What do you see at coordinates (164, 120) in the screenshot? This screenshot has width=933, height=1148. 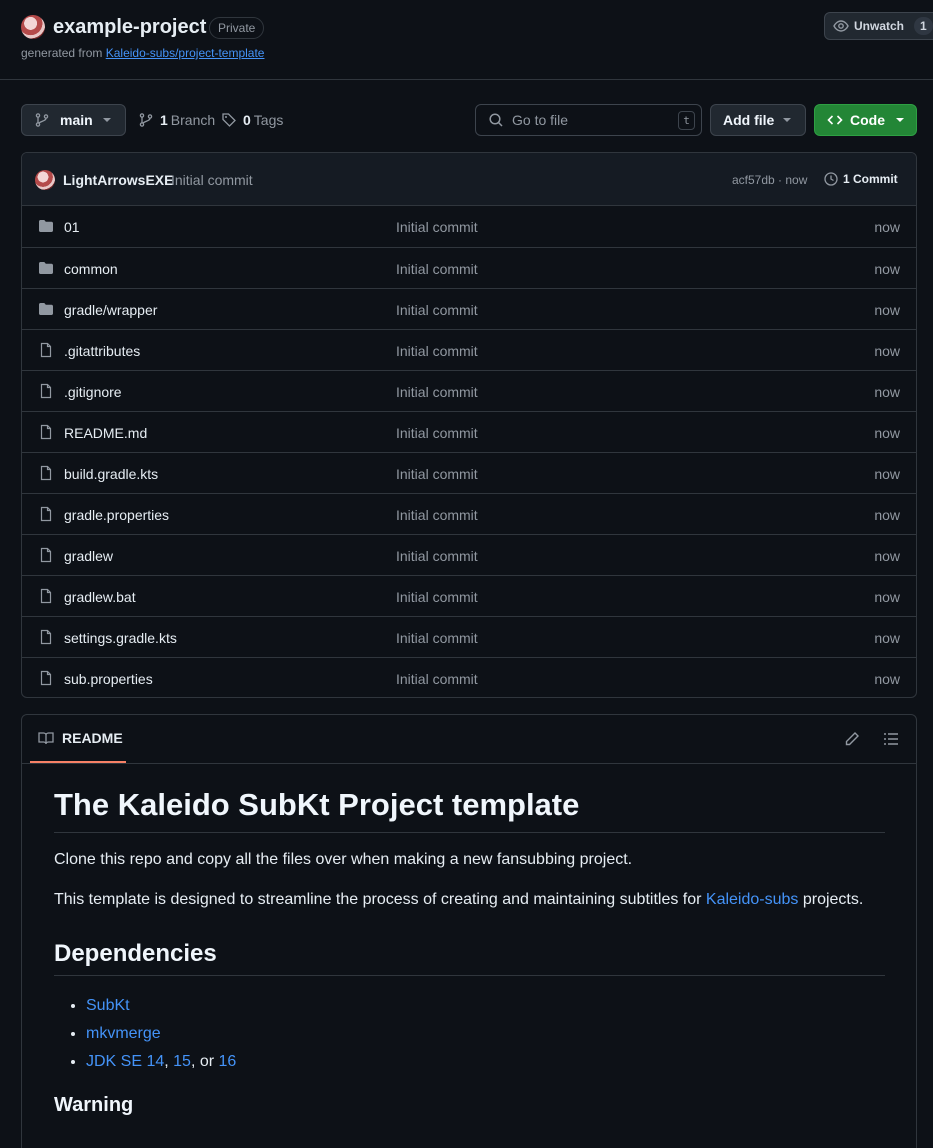 I see `branch-count: 1` at bounding box center [164, 120].